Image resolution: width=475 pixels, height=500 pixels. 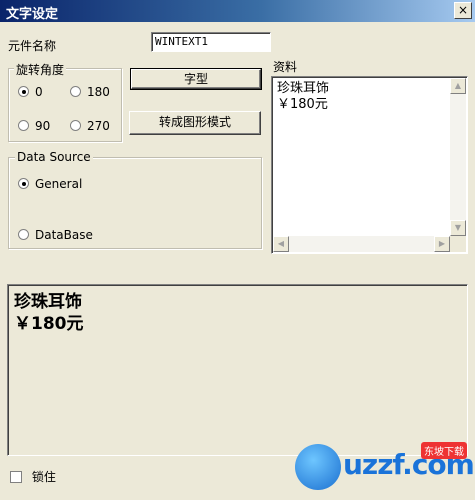 What do you see at coordinates (458, 165) in the screenshot?
I see `vertical-scroll-track` at bounding box center [458, 165].